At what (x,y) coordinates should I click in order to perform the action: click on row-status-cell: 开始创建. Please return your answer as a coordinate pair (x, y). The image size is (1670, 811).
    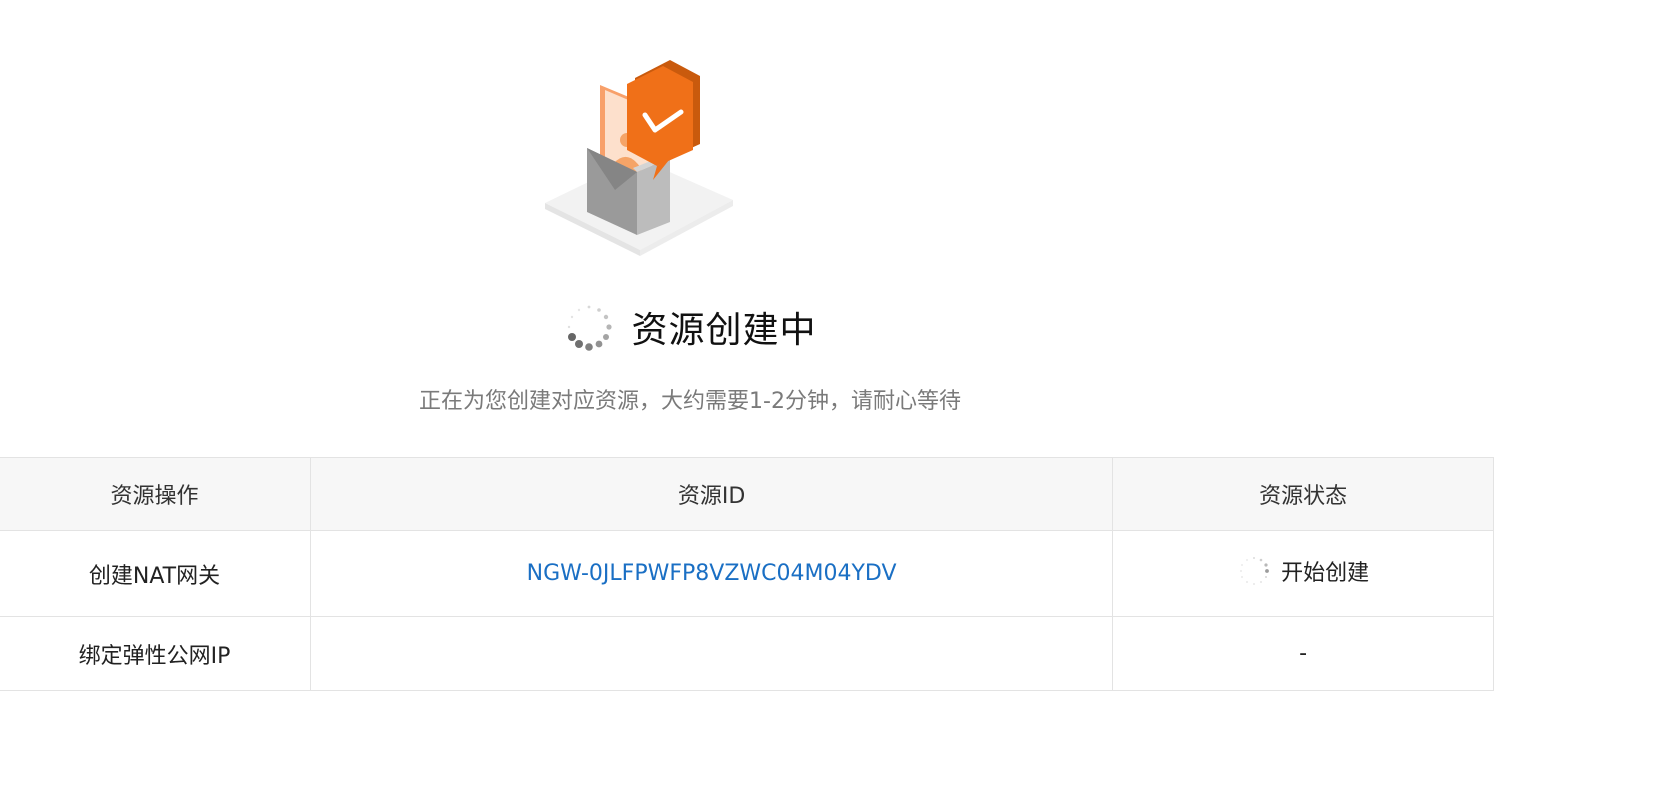
    Looking at the image, I should click on (1303, 573).